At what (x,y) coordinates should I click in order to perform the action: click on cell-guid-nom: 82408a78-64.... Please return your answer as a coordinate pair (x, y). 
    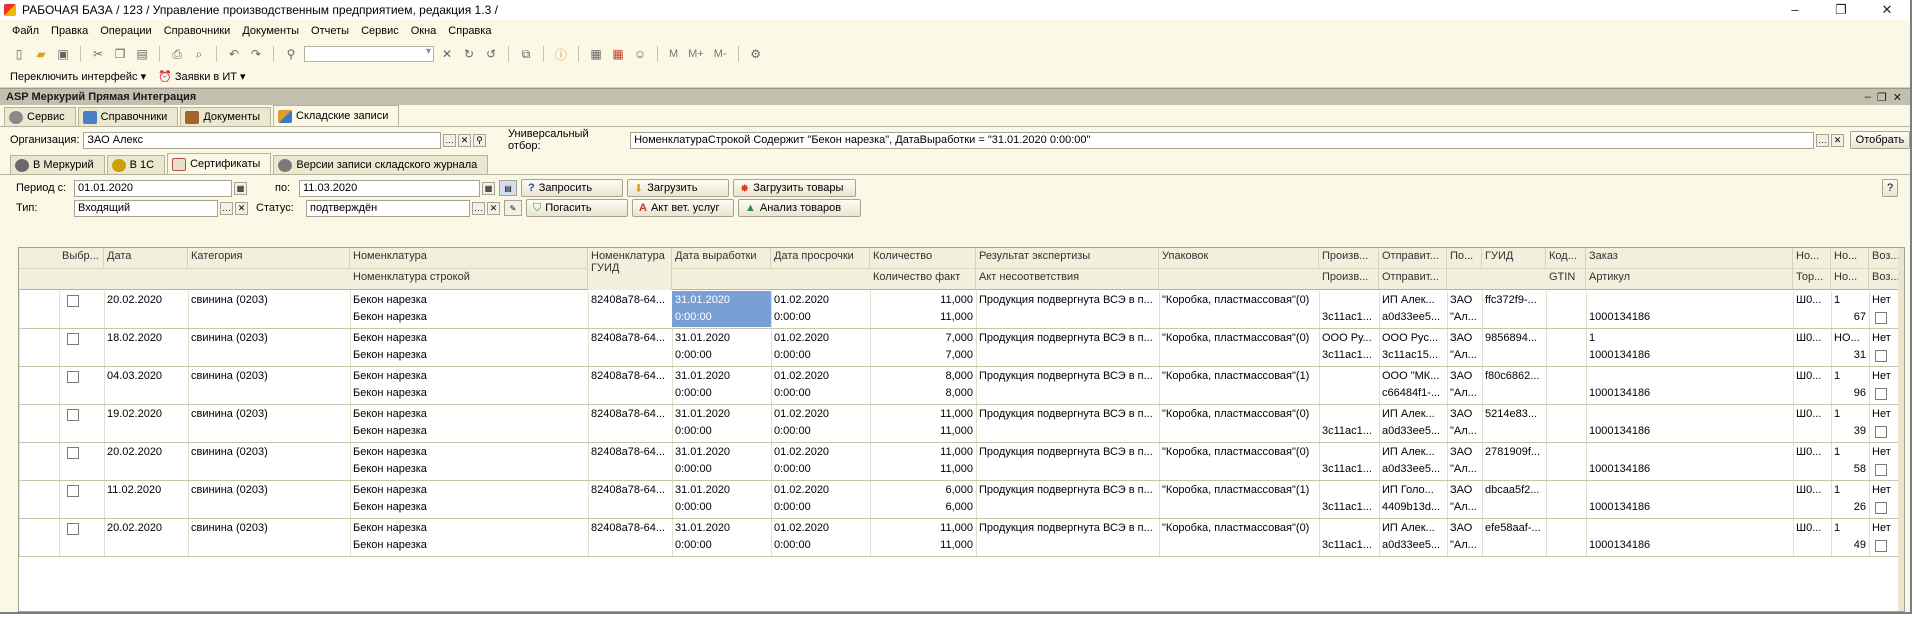
    Looking at the image, I should click on (630, 300).